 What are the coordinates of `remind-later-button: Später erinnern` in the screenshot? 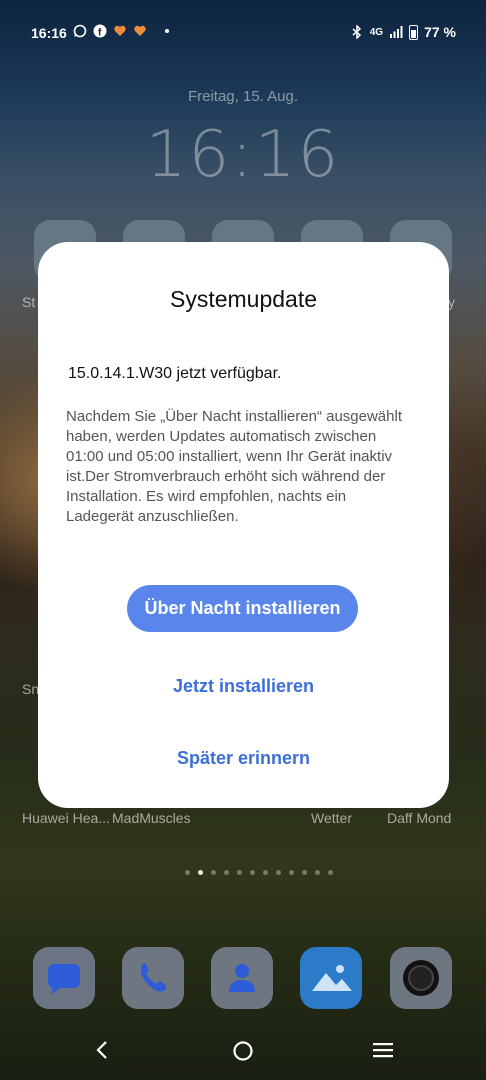 It's located at (243, 758).